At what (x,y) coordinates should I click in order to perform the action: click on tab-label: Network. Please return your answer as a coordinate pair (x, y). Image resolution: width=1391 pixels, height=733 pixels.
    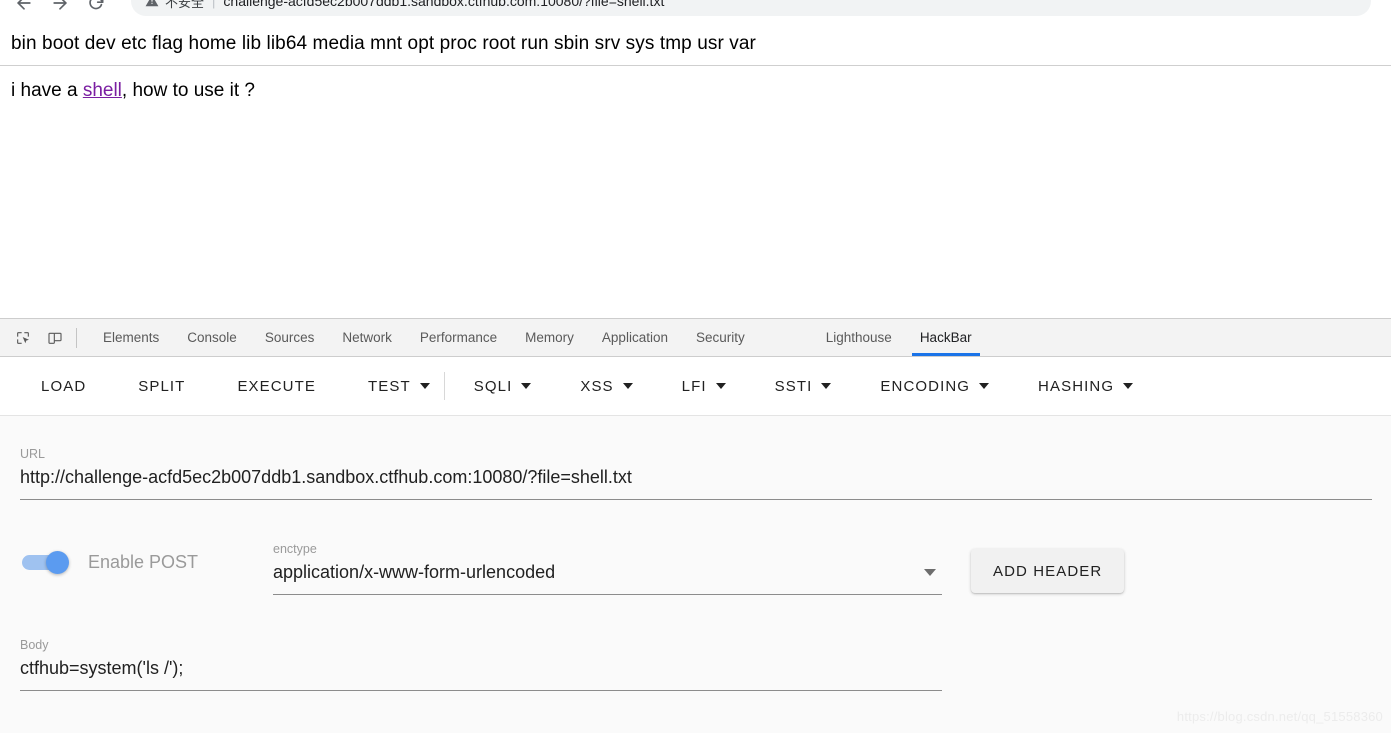
    Looking at the image, I should click on (367, 337).